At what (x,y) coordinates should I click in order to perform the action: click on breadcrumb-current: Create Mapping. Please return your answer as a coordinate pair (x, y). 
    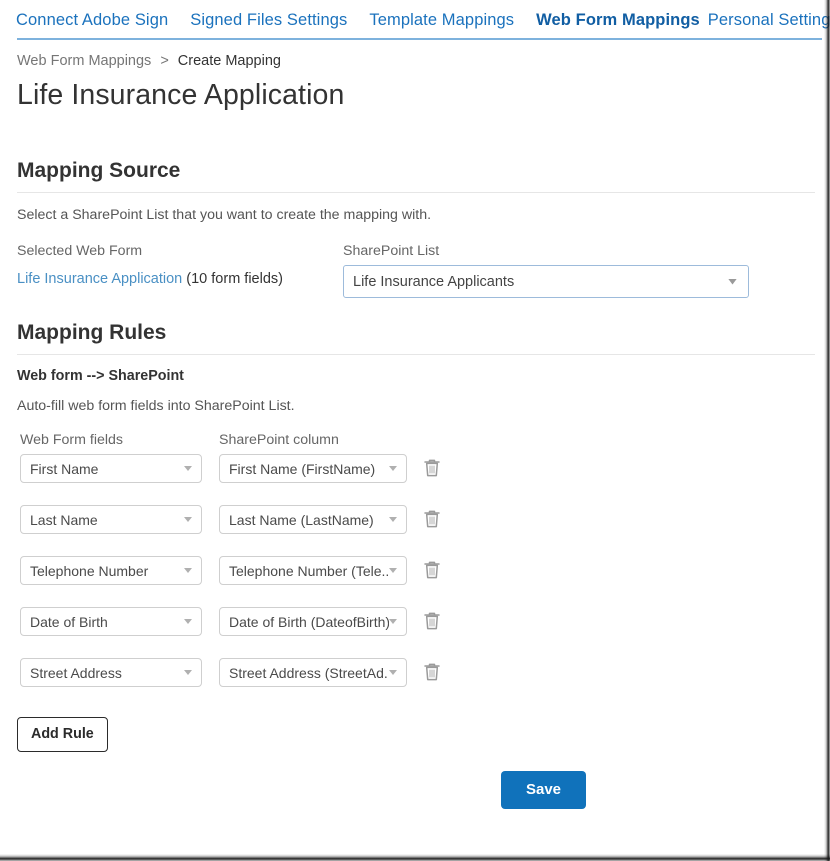
    Looking at the image, I should click on (229, 61).